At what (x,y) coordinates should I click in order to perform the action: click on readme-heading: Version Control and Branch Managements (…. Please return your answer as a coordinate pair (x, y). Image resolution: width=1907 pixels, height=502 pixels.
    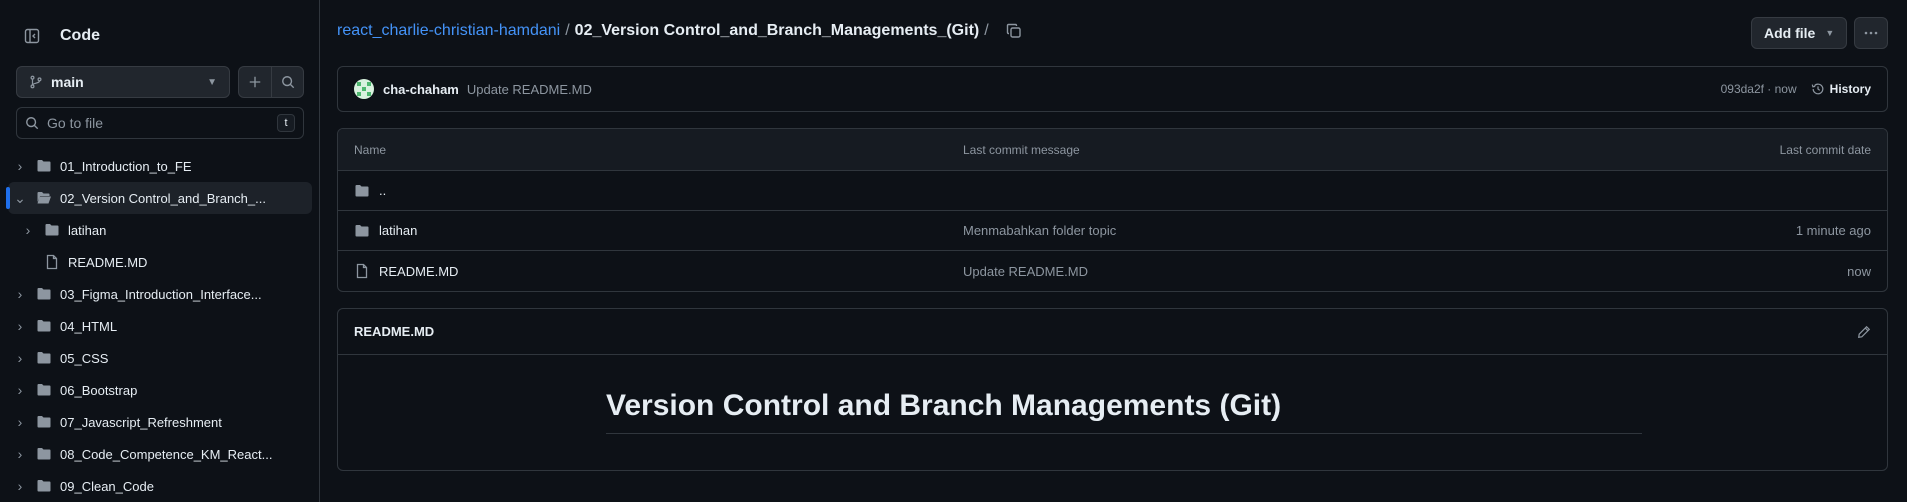
    Looking at the image, I should click on (1124, 411).